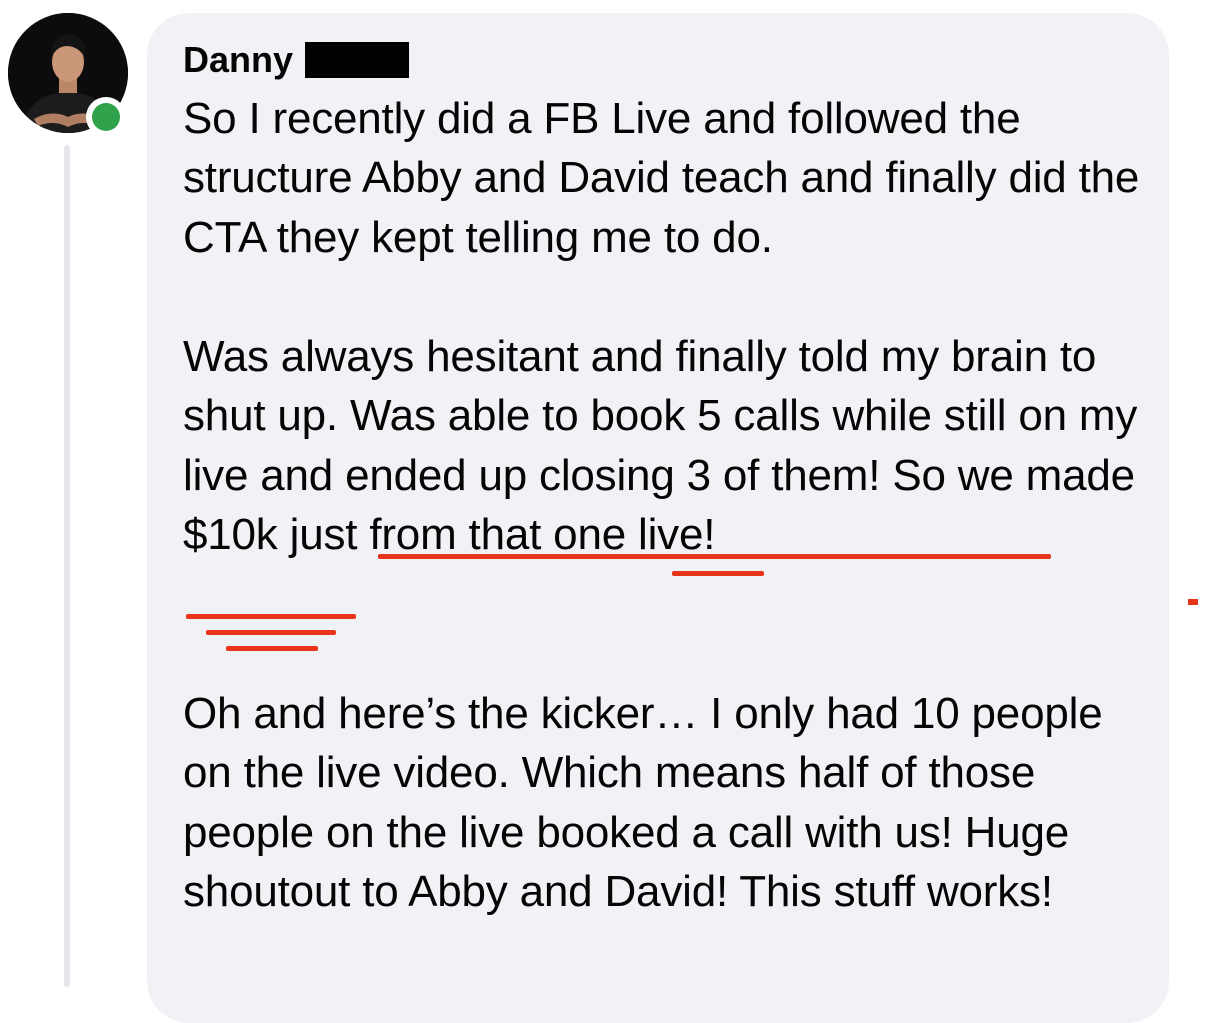 This screenshot has width=1214, height=1023. I want to click on annotation-mark, so click(1193, 602).